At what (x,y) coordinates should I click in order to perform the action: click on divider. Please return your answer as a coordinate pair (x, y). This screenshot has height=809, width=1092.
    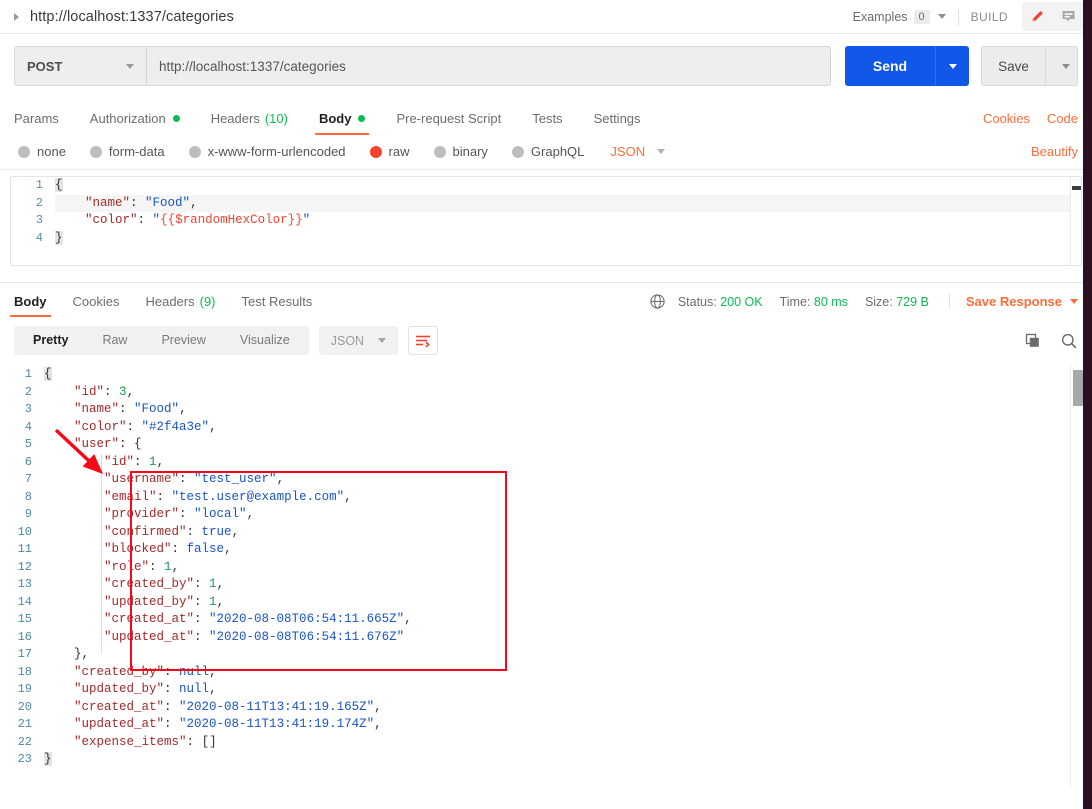
    Looking at the image, I should click on (958, 16).